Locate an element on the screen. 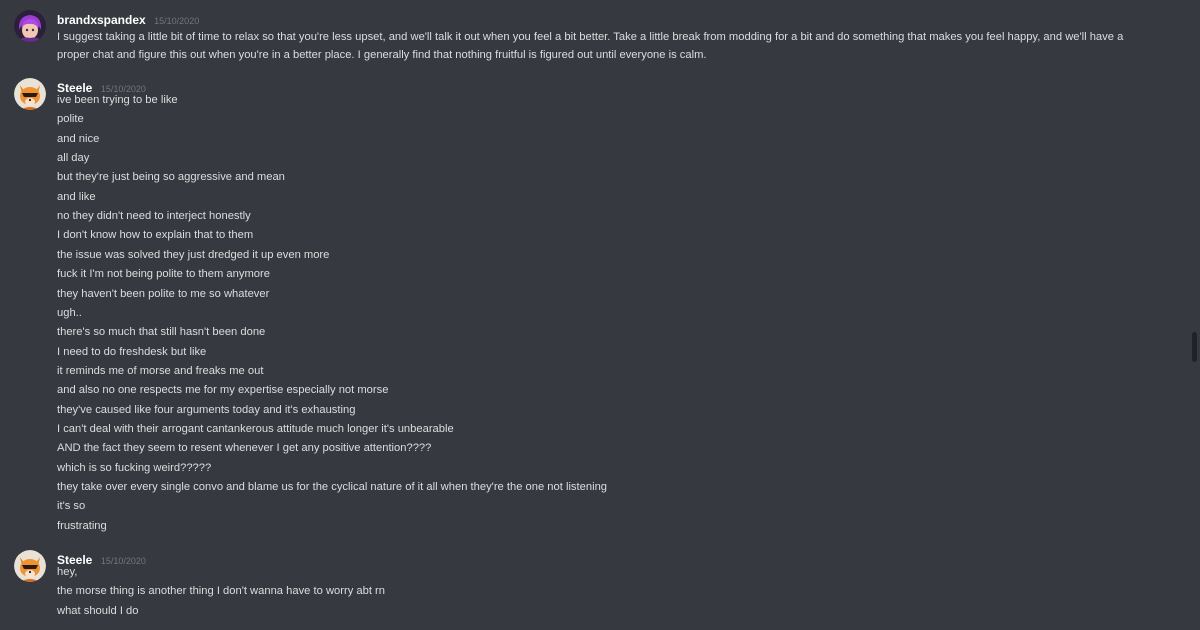  scrollbar-thumb is located at coordinates (1194, 347).